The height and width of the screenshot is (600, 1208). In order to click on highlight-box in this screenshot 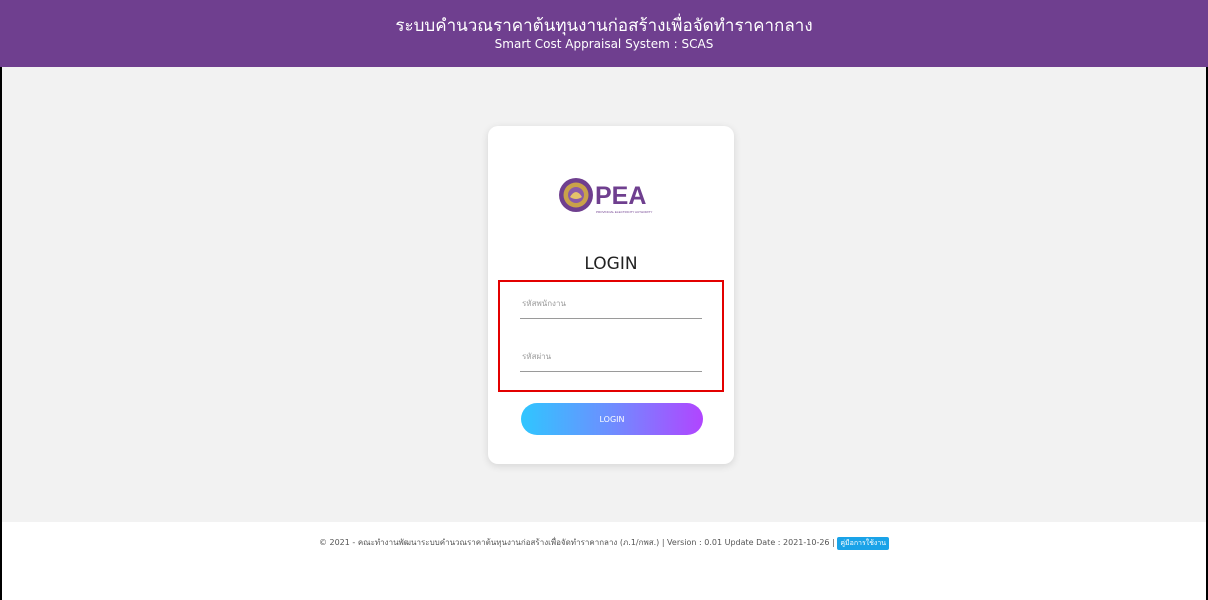, I will do `click(611, 336)`.